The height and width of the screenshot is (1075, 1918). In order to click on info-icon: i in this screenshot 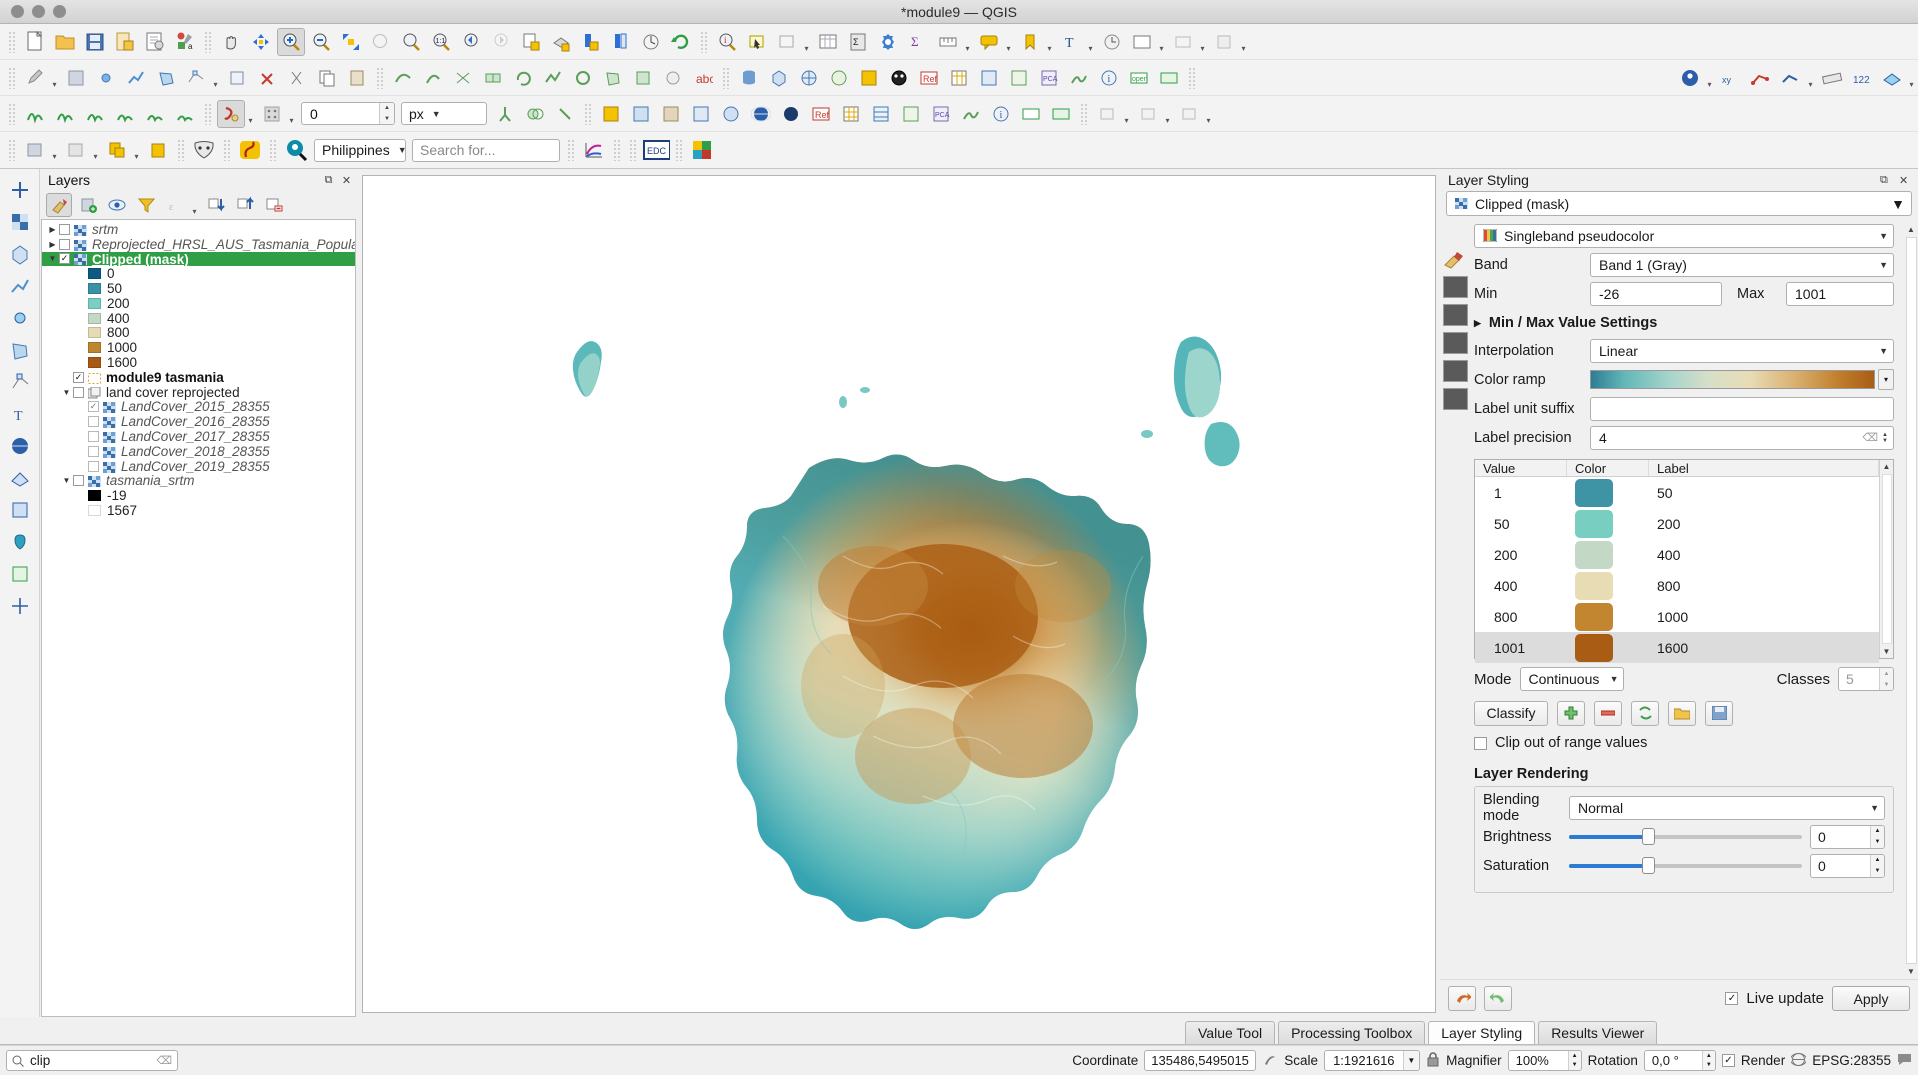, I will do `click(1109, 78)`.